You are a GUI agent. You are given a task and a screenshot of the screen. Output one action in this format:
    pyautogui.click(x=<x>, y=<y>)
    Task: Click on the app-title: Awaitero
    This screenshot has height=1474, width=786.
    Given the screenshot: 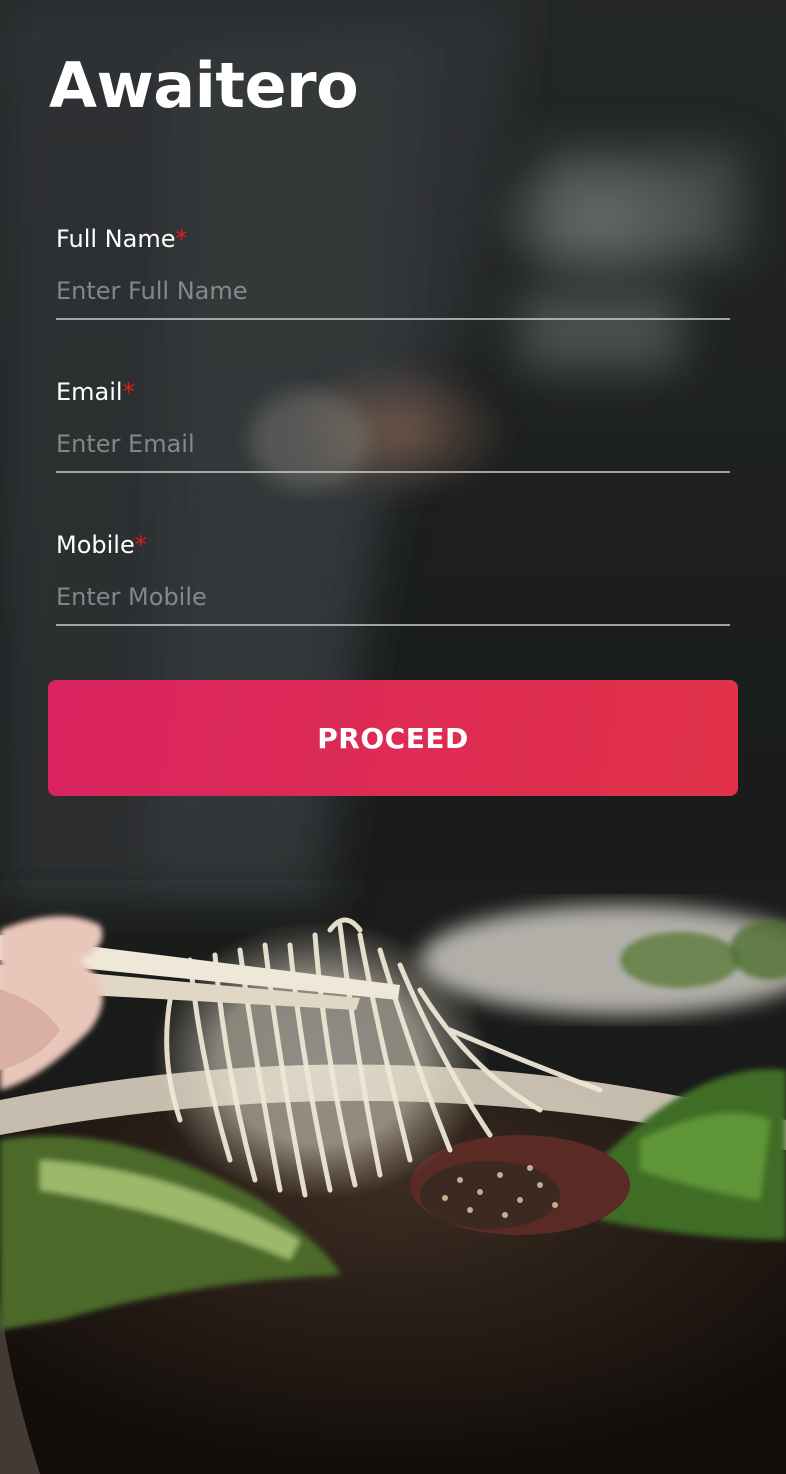 What is the action you would take?
    pyautogui.click(x=204, y=85)
    